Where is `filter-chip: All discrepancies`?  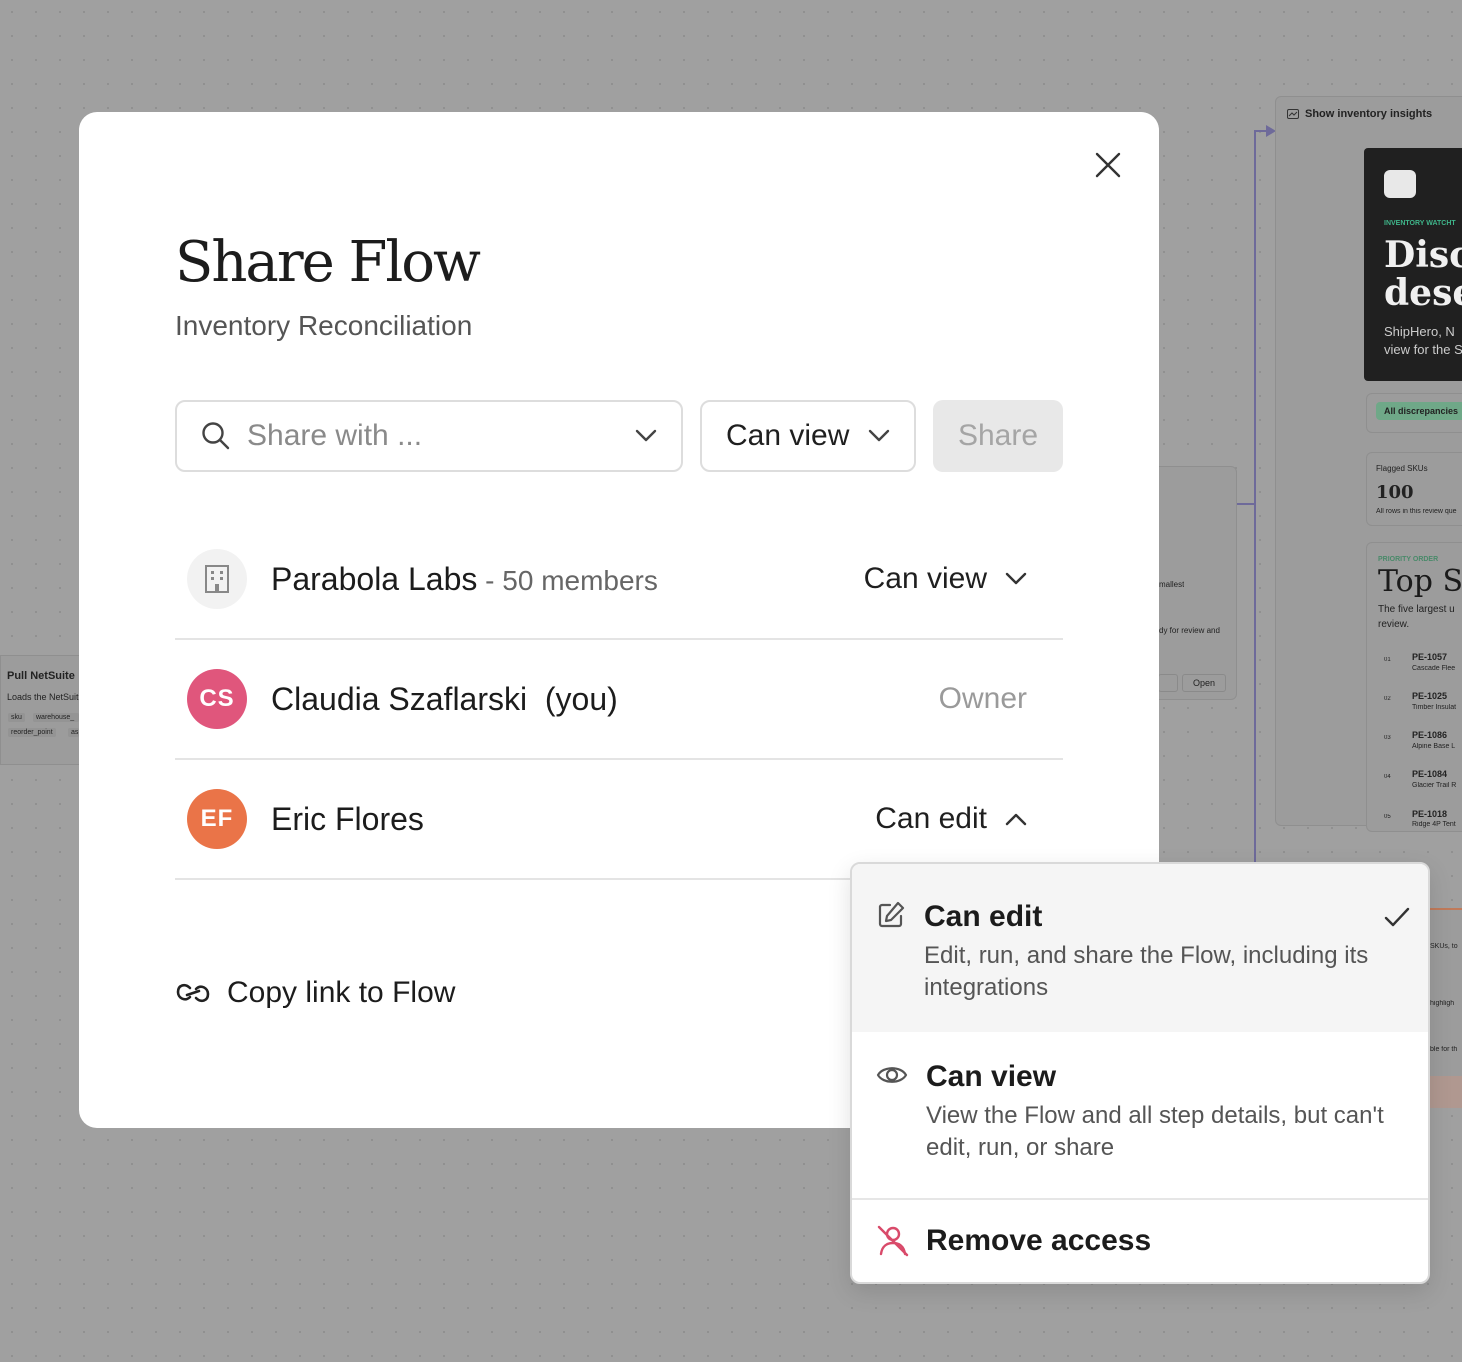 filter-chip: All discrepancies is located at coordinates (1419, 411).